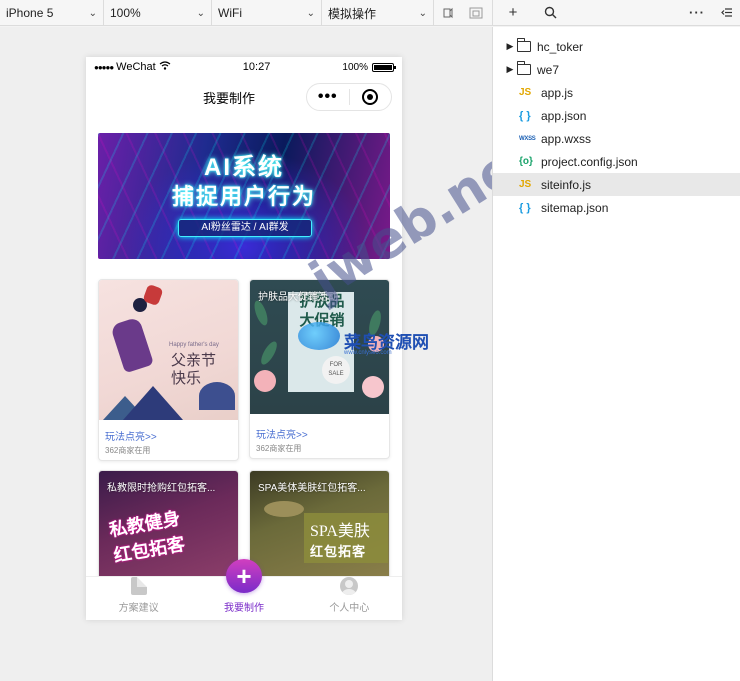 The image size is (740, 681). Describe the element at coordinates (557, 92) in the screenshot. I see `tree-item-label: app.js` at that location.